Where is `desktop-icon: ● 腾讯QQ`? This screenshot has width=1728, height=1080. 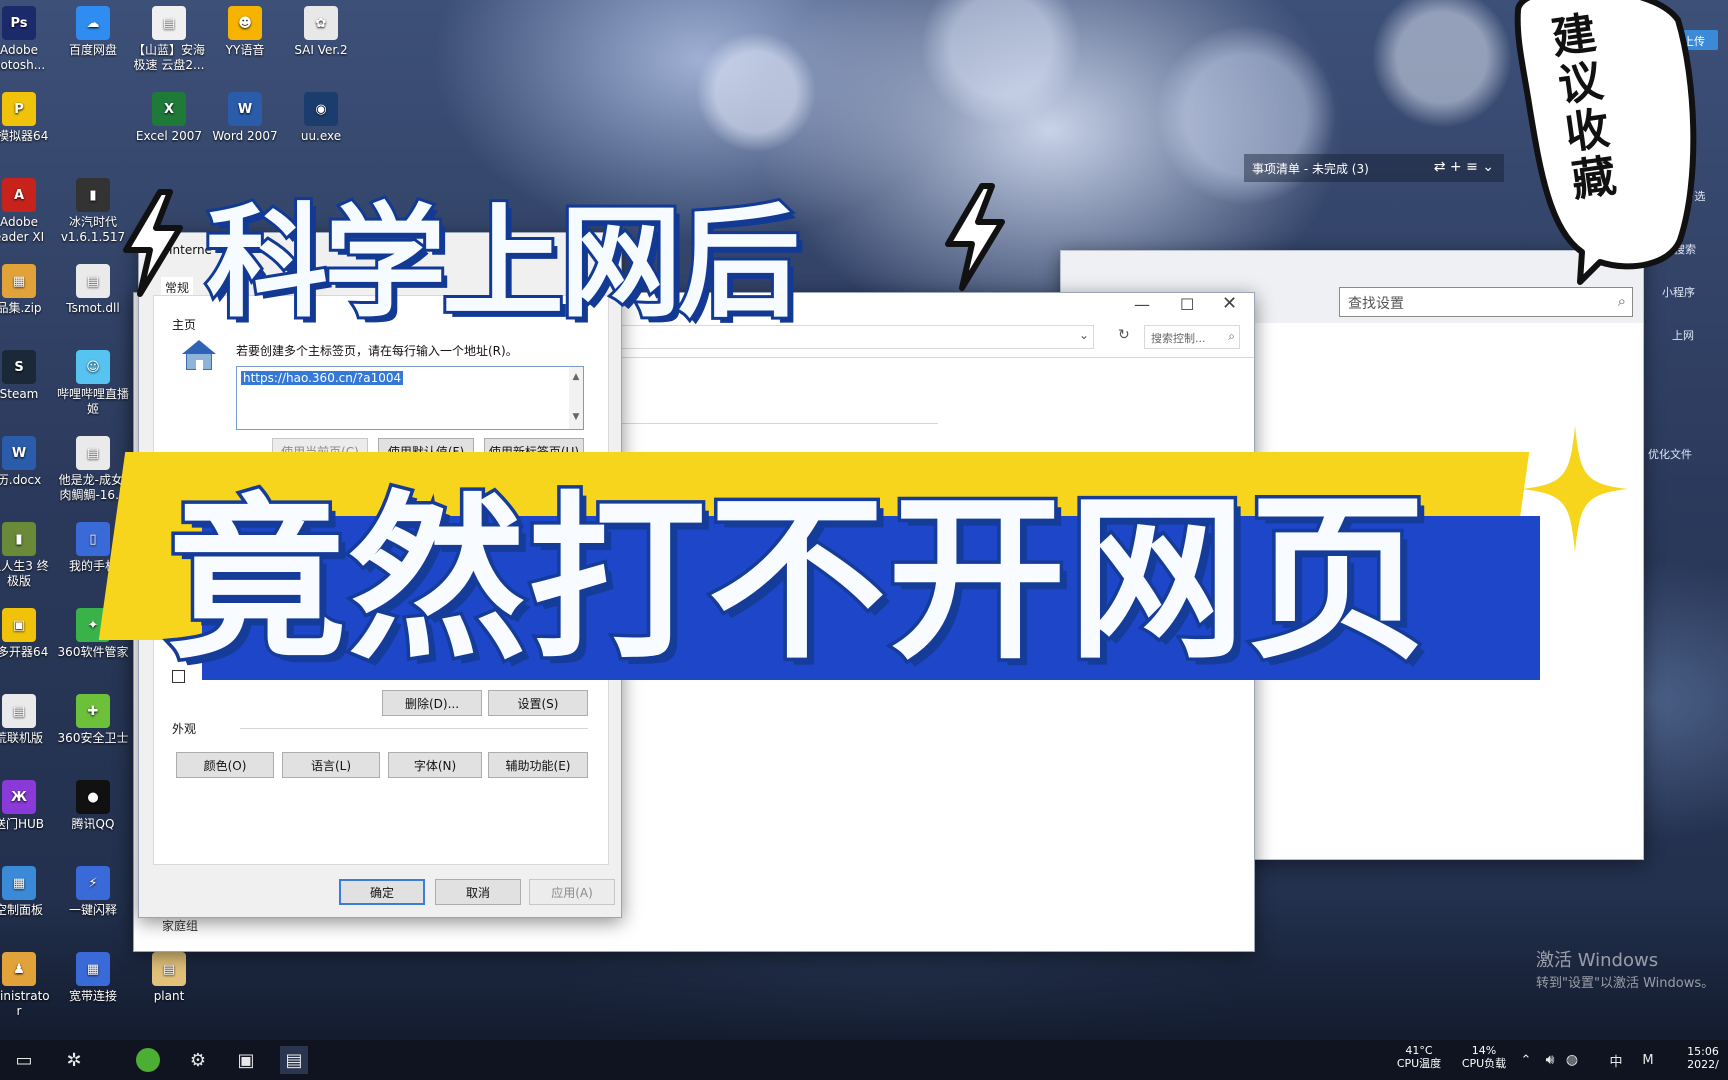
desktop-icon: ● 腾讯QQ is located at coordinates (93, 806).